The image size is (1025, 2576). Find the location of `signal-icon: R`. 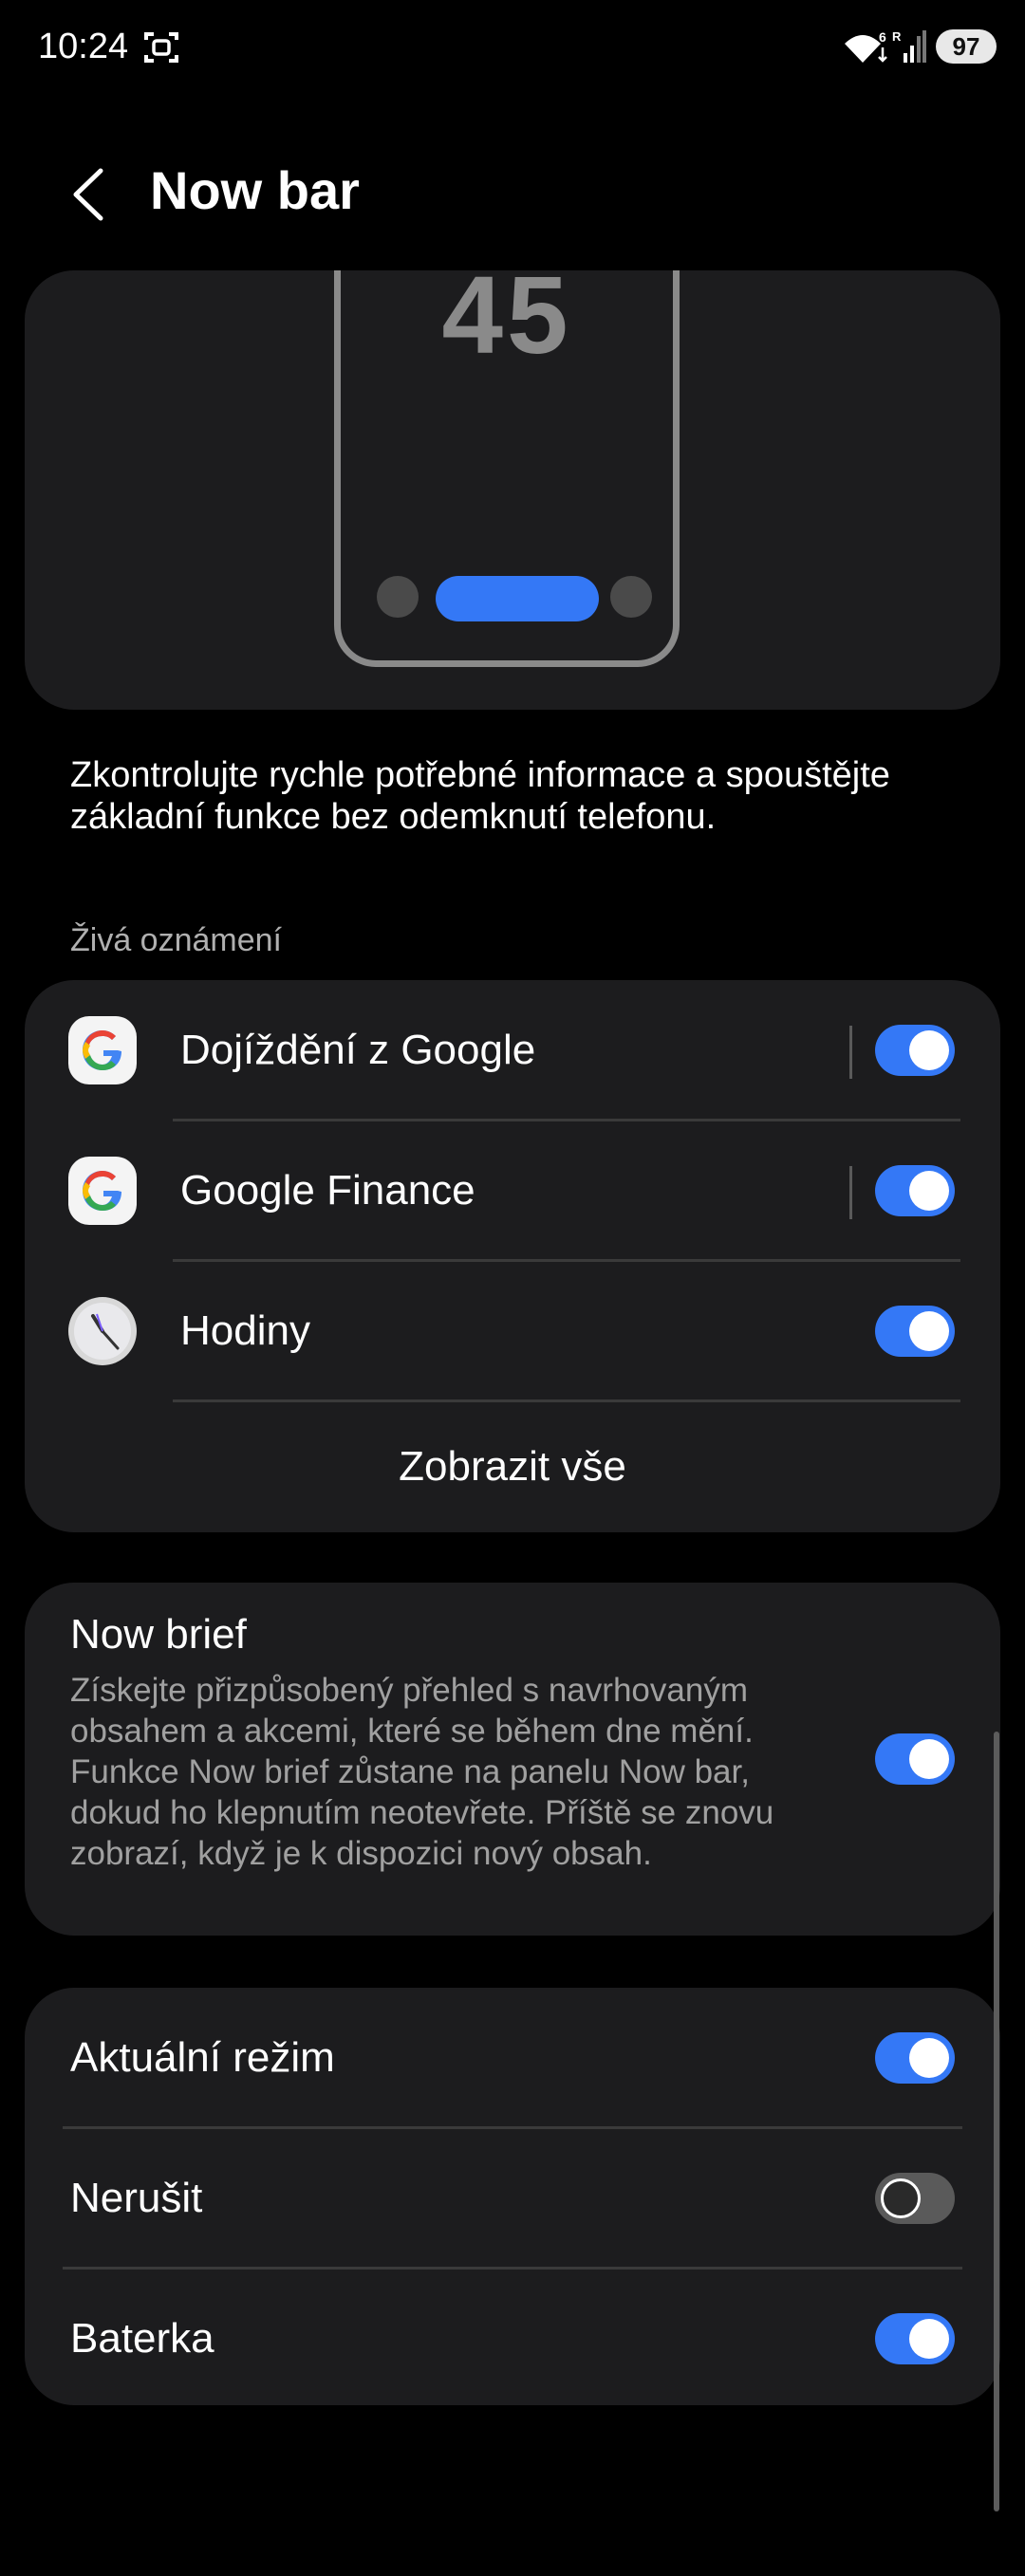

signal-icon: R is located at coordinates (909, 46).